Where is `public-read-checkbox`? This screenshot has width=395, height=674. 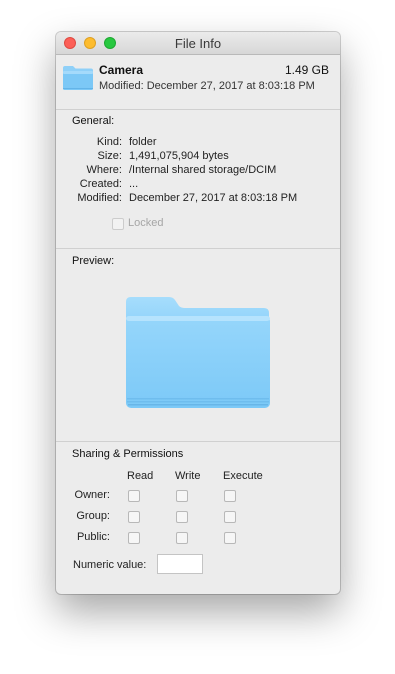 public-read-checkbox is located at coordinates (134, 538).